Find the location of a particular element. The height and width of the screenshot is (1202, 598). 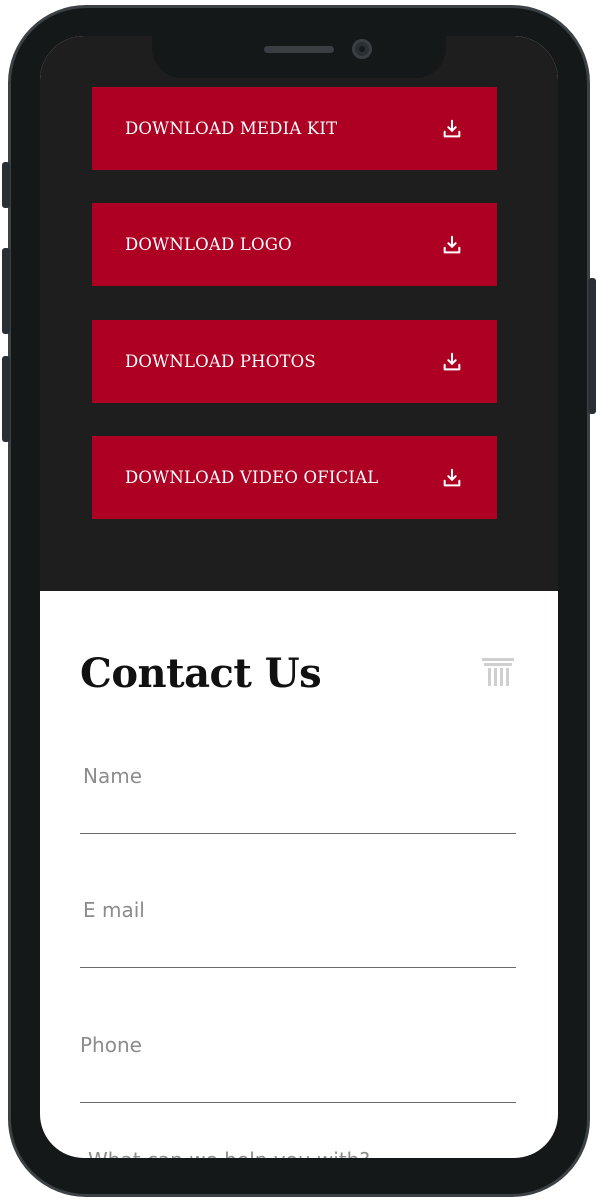

name-label: Name is located at coordinates (113, 776).